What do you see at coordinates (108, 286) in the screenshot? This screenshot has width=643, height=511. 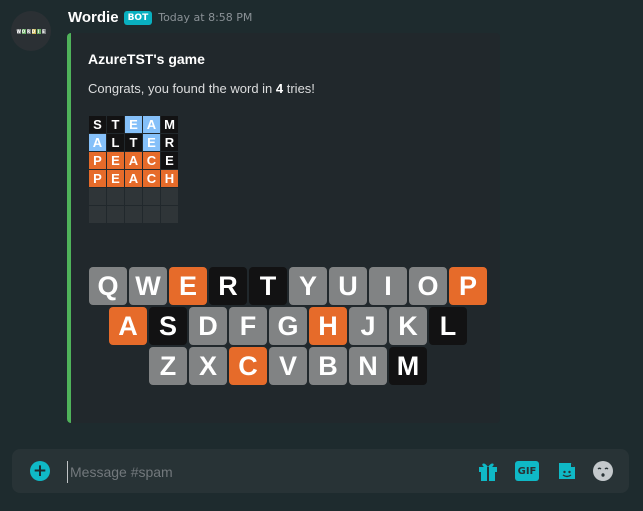 I see `key-q: Q` at bounding box center [108, 286].